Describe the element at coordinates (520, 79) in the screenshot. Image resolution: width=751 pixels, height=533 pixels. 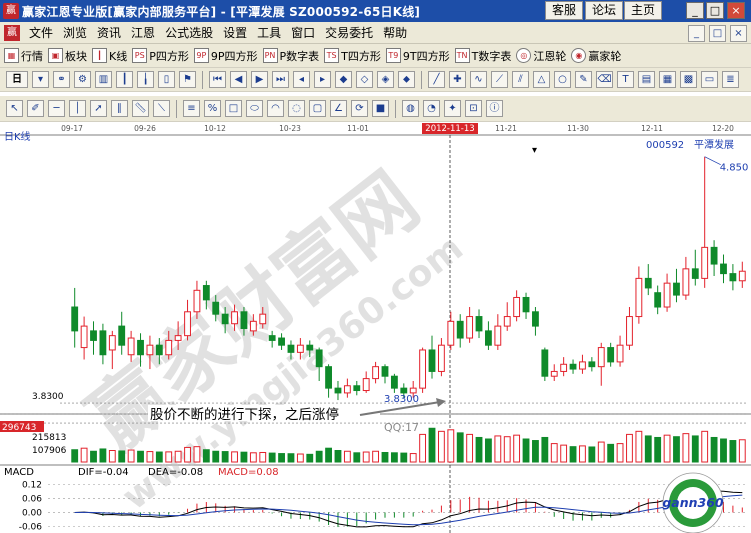
I see `channel-icon: ⫽` at that location.